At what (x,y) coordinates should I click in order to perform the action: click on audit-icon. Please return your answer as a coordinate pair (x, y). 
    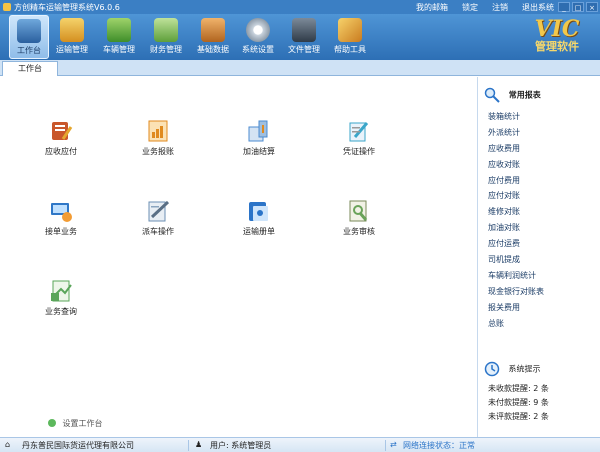
    Looking at the image, I should click on (359, 211).